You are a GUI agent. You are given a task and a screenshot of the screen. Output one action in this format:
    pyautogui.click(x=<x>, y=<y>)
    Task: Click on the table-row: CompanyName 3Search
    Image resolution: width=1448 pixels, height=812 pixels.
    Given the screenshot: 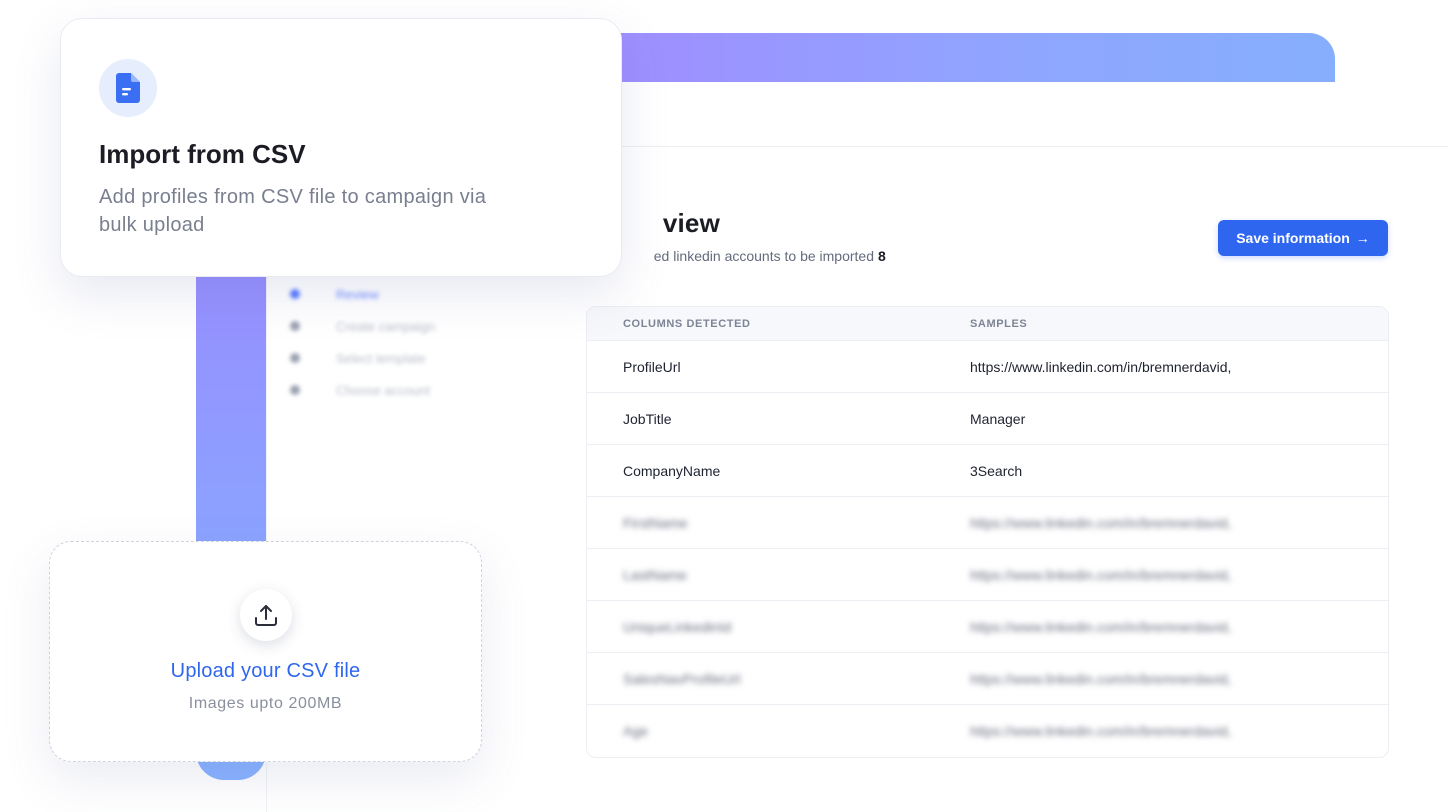 What is the action you would take?
    pyautogui.click(x=987, y=471)
    